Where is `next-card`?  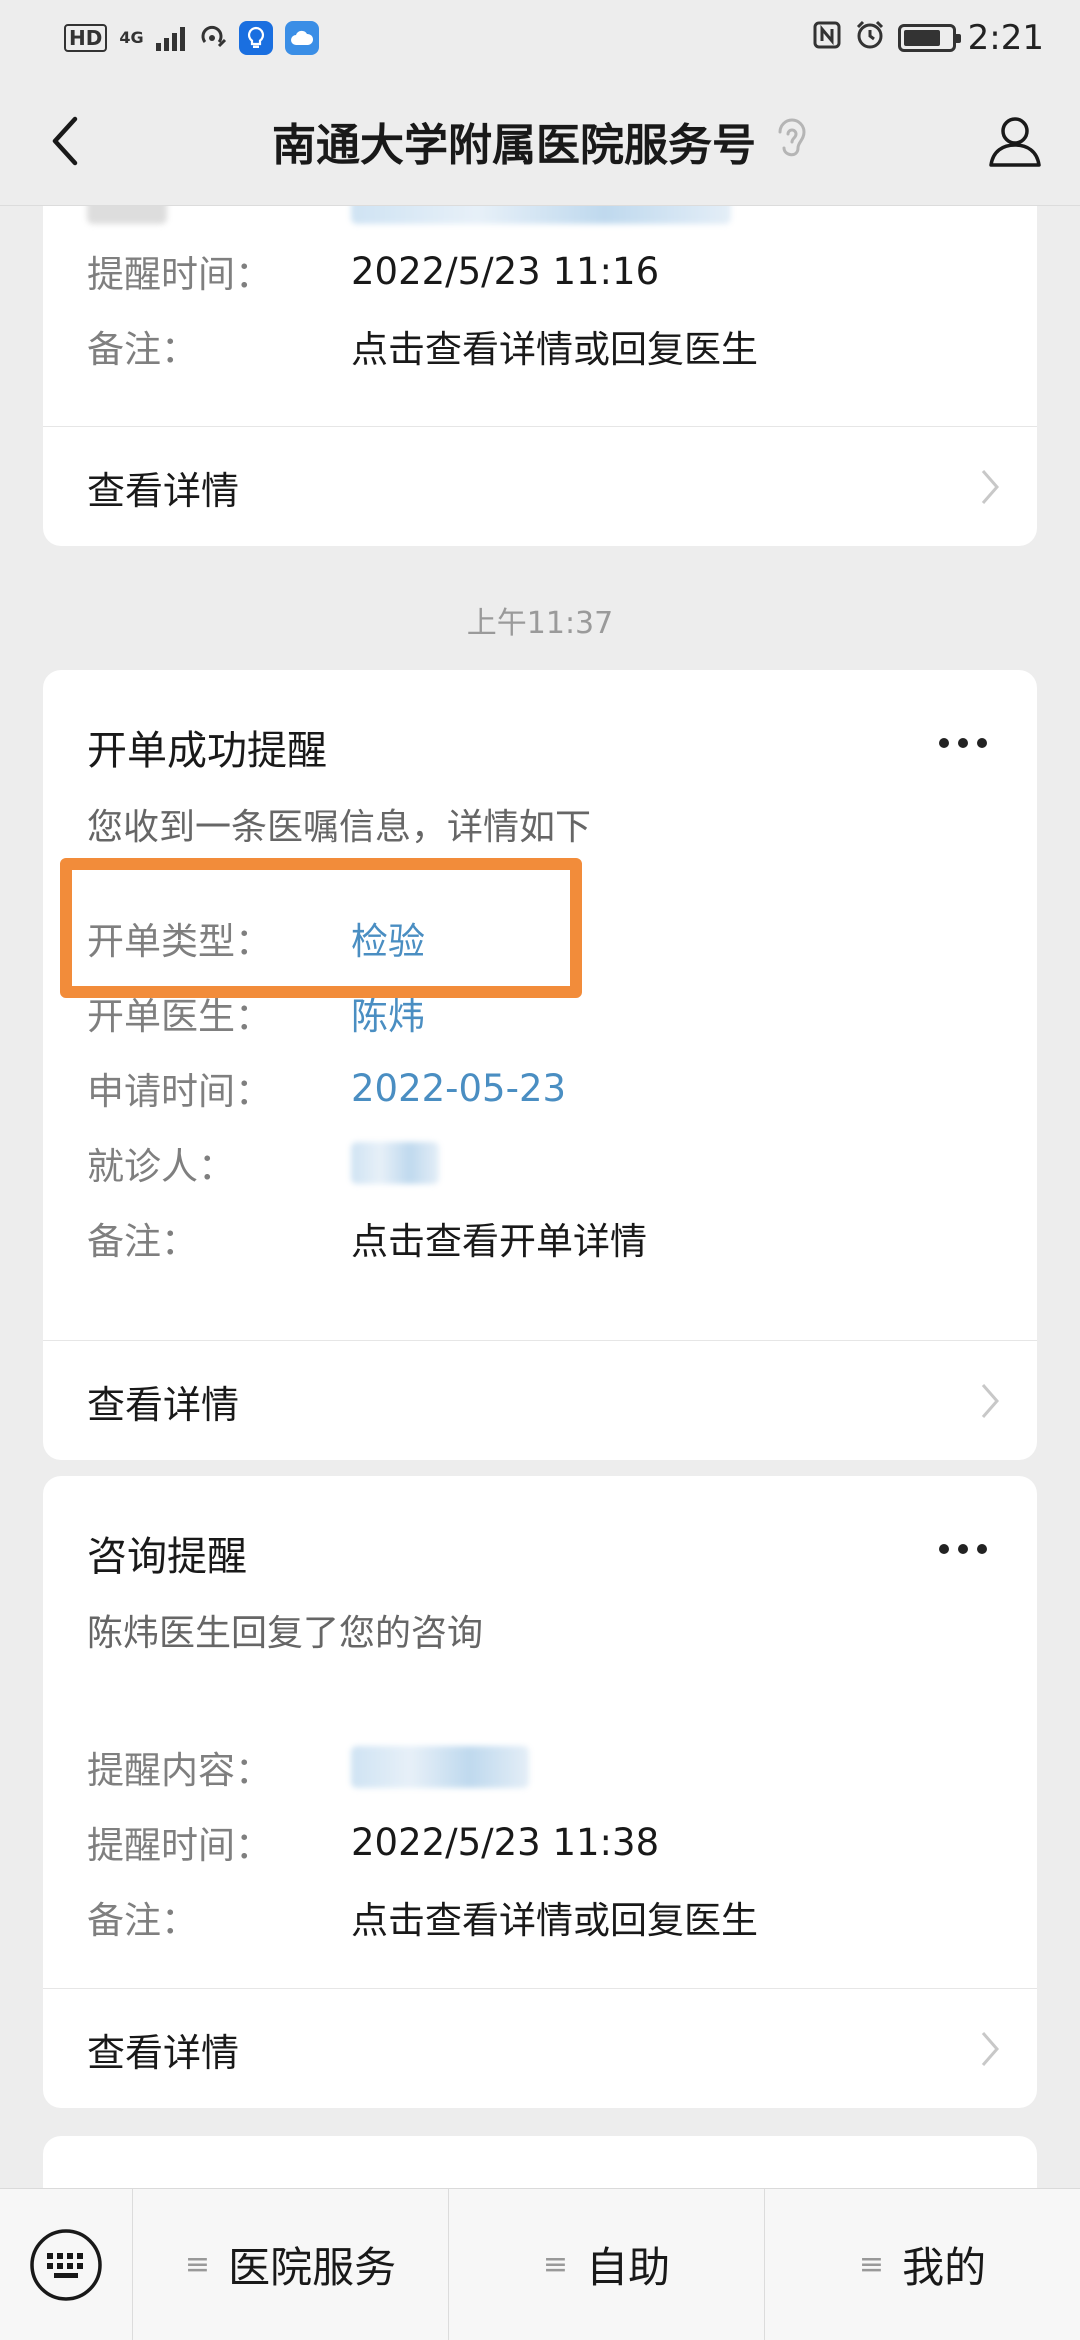 next-card is located at coordinates (540, 2162).